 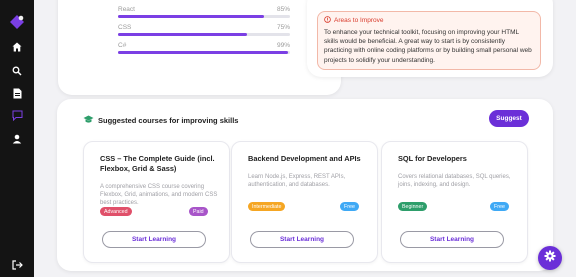 I want to click on suggested-title: Suggested courses for improving skills, so click(x=168, y=120).